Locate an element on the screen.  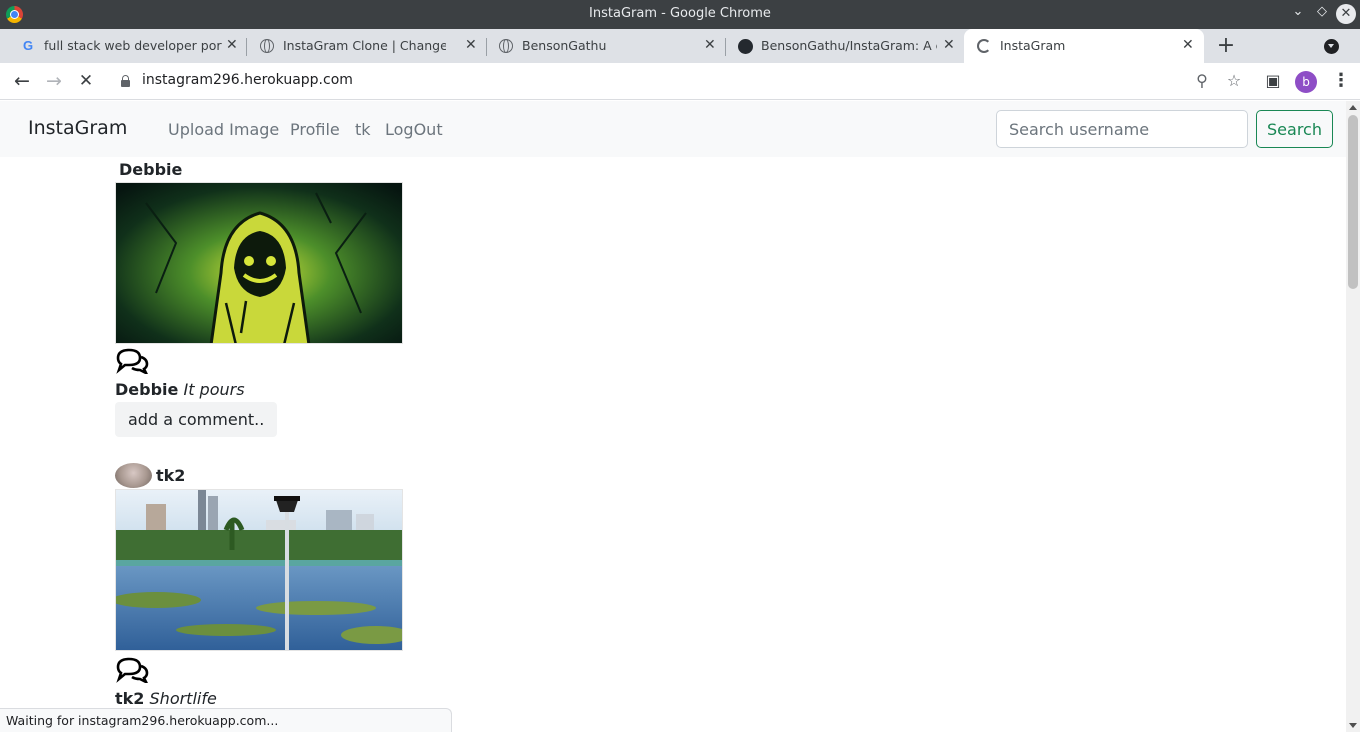
stop-loading-icon: ✕ is located at coordinates (86, 81).